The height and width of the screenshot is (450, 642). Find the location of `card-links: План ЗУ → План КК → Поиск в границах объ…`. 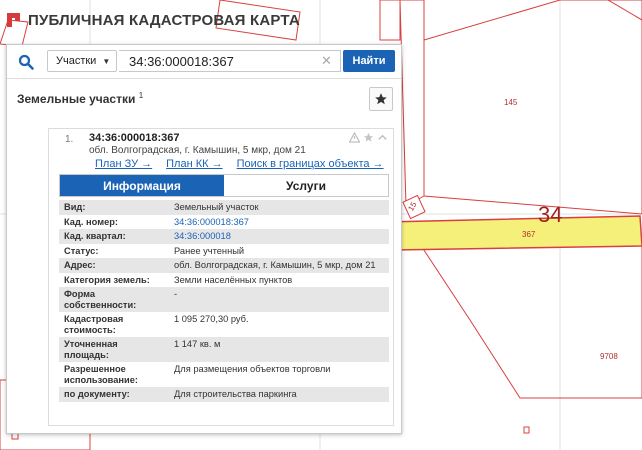

card-links: План ЗУ → План КК → Поиск в границах объ… is located at coordinates (239, 164).